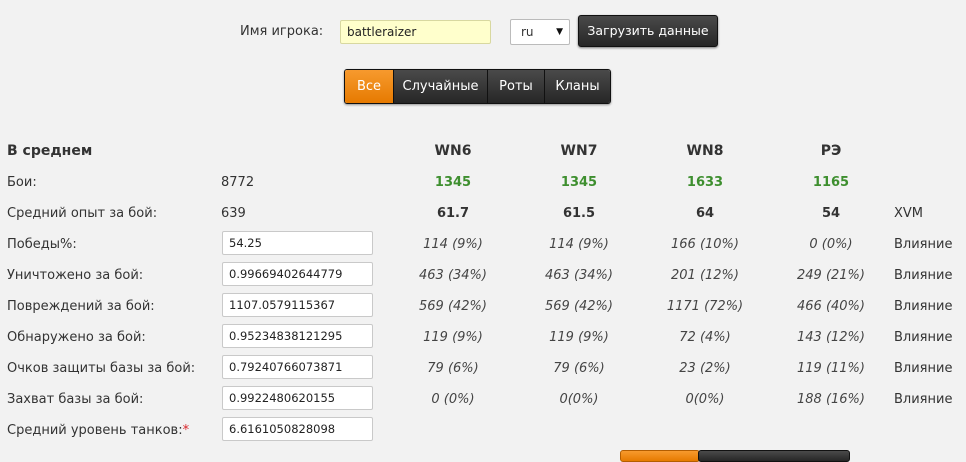 The height and width of the screenshot is (462, 966). I want to click on stat-impact-cell: 23 (2%), so click(705, 368).